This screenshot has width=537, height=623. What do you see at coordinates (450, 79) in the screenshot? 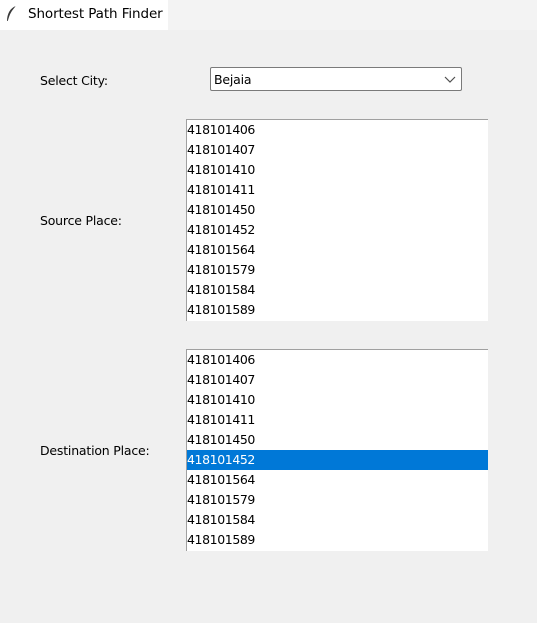
I see `chevron-down-icon` at bounding box center [450, 79].